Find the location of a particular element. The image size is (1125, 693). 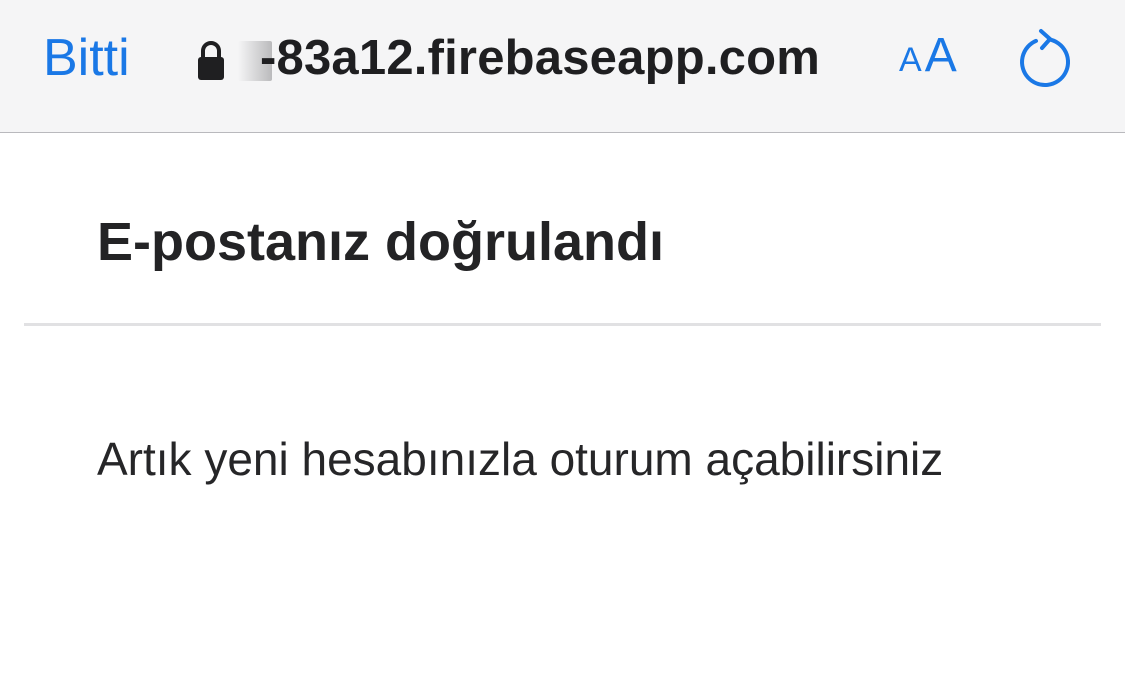

page-title: E-postanız doğrulandı is located at coordinates (380, 242).